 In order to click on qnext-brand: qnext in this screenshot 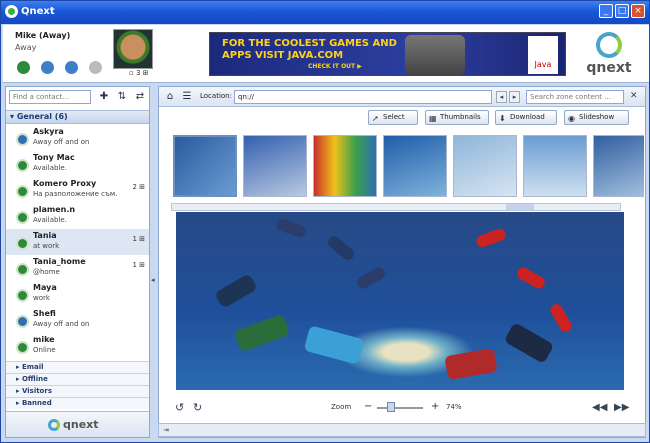, I will do `click(609, 54)`.